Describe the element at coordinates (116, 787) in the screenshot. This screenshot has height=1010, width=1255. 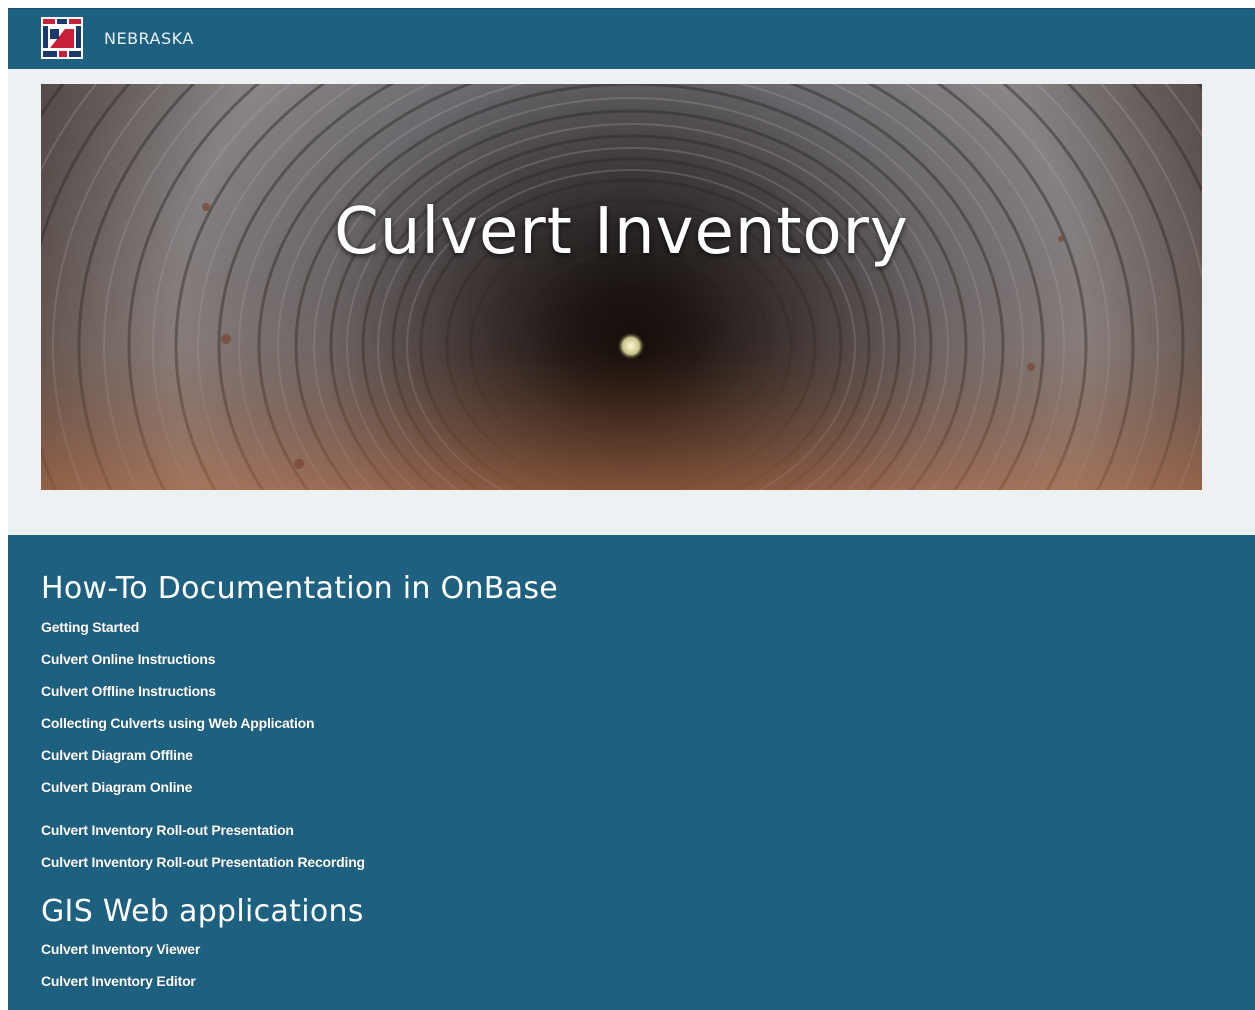
I see `link-culvert-diagram-online: Culvert Diagram Online` at that location.